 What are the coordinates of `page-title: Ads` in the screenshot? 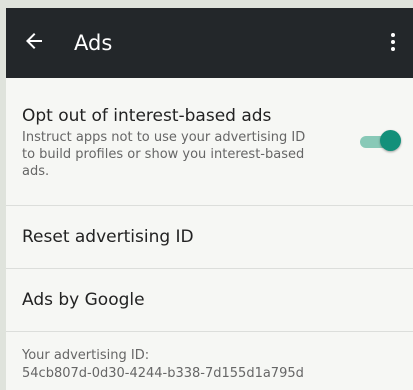 It's located at (93, 43).